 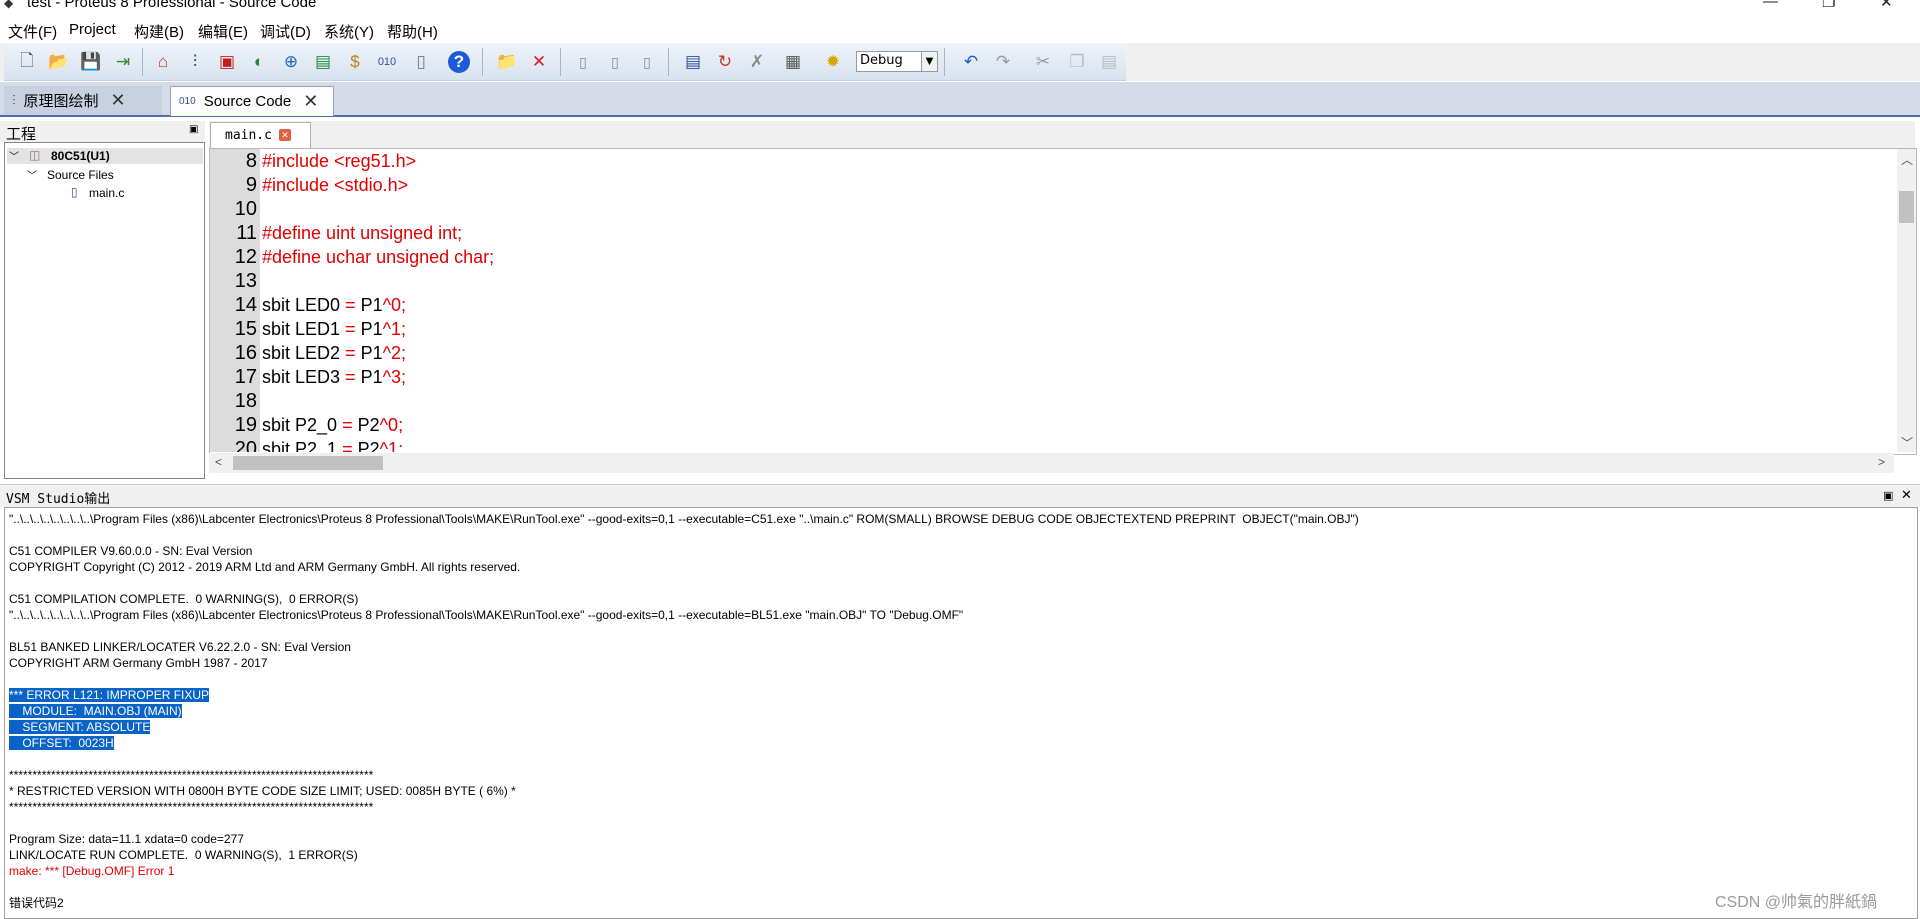 I want to click on code-token: ^2;, so click(x=394, y=353).